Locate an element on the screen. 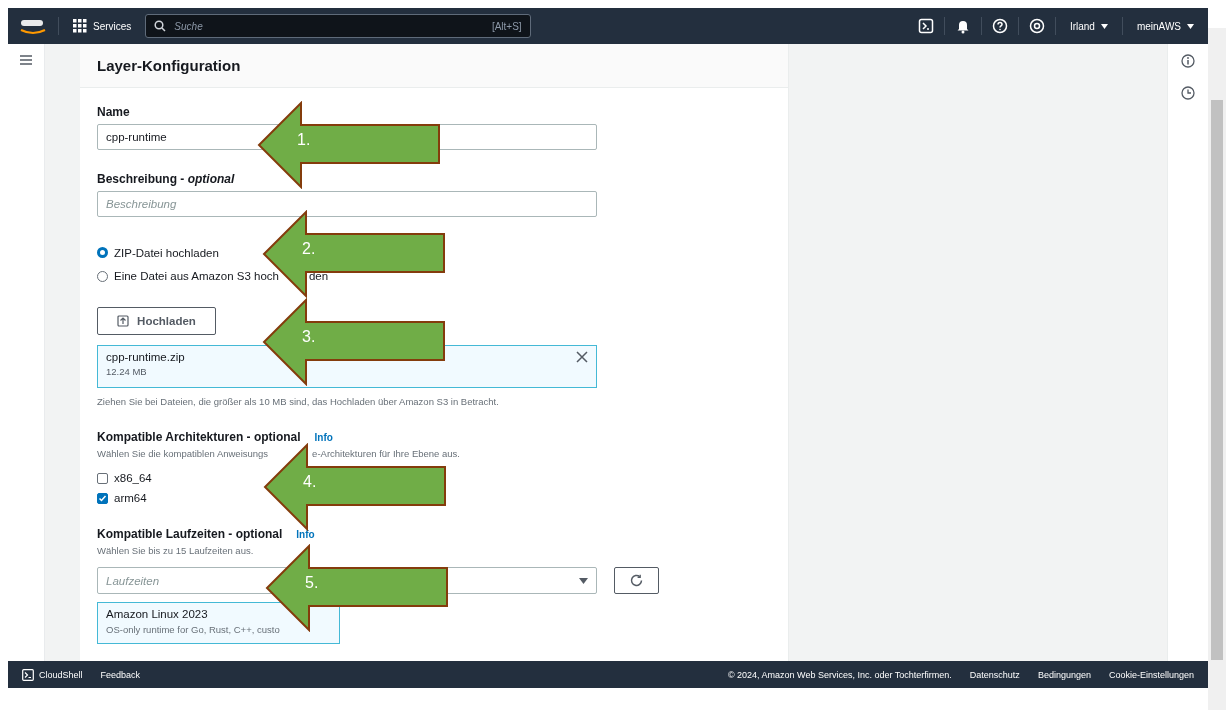  footer-link: Datenschutz is located at coordinates (994, 674).